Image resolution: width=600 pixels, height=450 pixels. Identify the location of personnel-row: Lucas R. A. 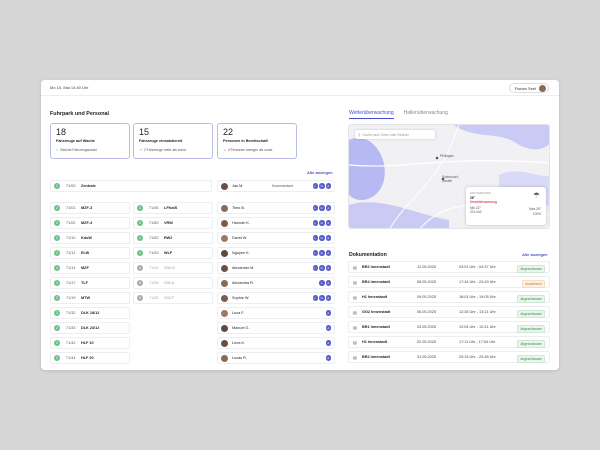
(276, 358).